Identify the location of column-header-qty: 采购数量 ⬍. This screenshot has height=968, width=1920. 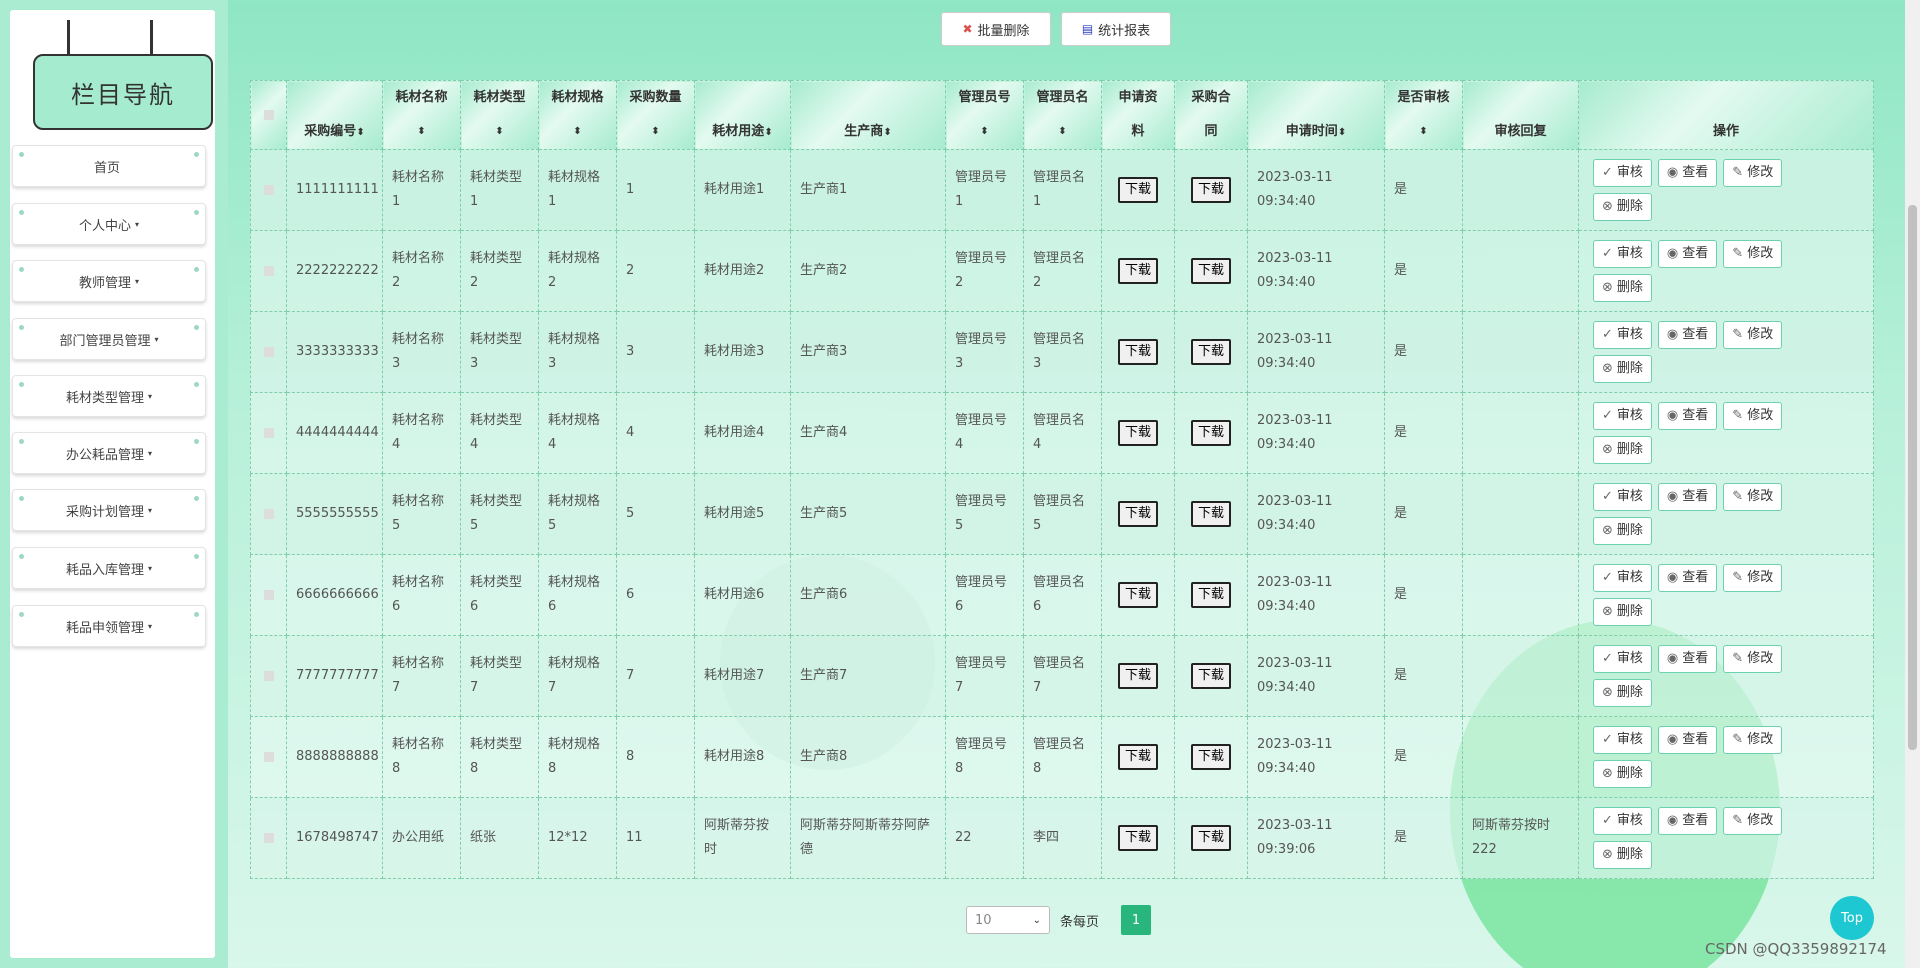
(655, 115).